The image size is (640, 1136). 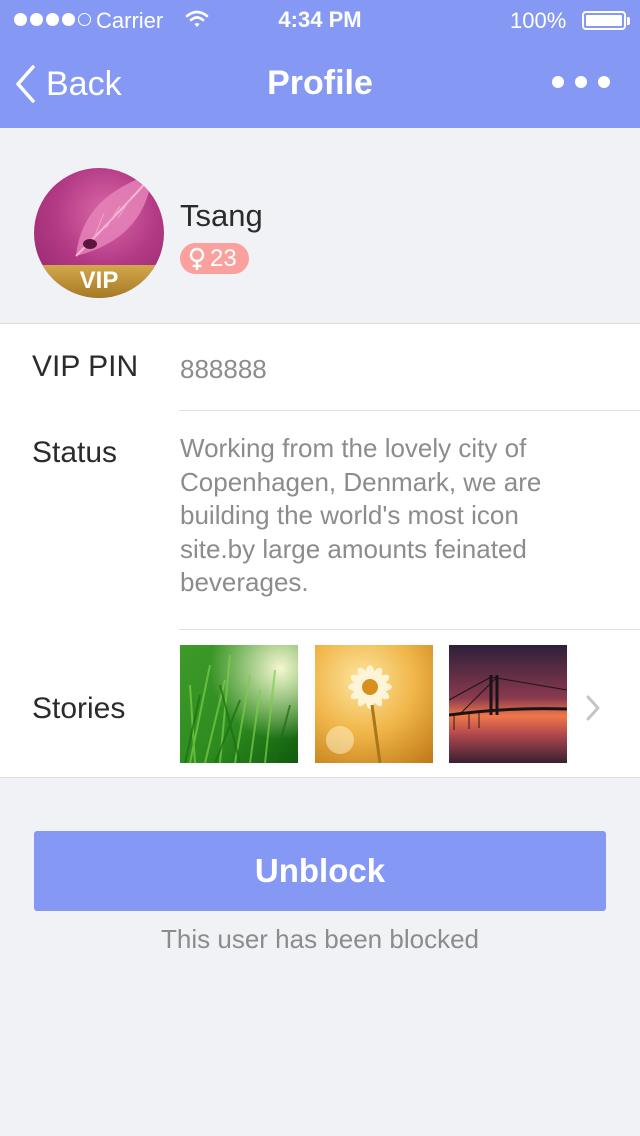 What do you see at coordinates (593, 708) in the screenshot?
I see `chevron-right-icon` at bounding box center [593, 708].